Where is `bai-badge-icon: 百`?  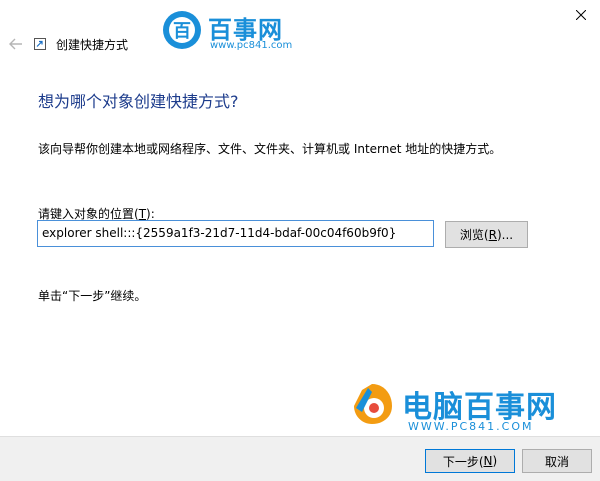 bai-badge-icon: 百 is located at coordinates (182, 30).